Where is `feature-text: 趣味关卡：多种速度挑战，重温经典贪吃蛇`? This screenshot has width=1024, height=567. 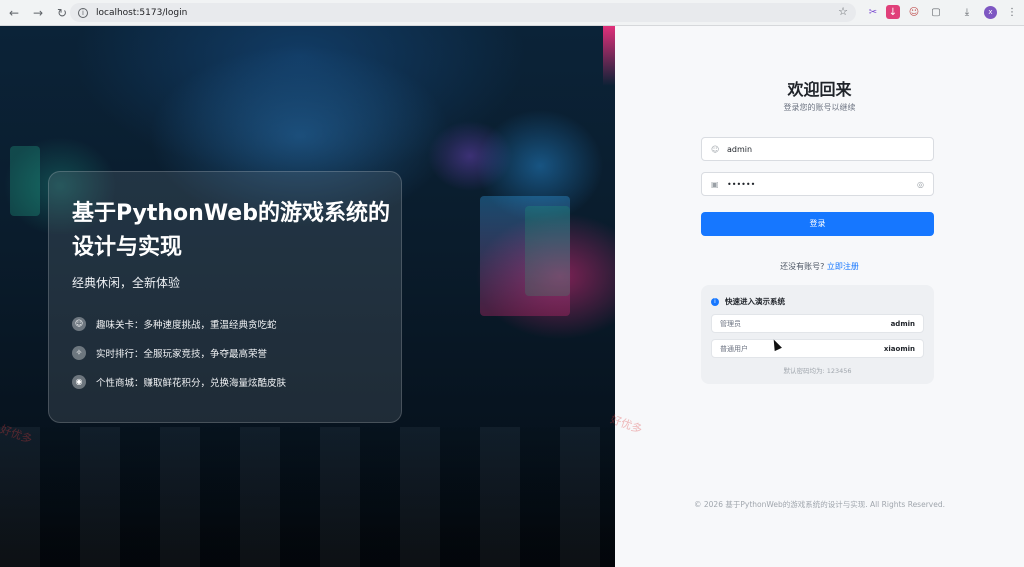
feature-text: 趣味关卡：多种速度挑战，重温经典贪吃蛇 is located at coordinates (186, 325).